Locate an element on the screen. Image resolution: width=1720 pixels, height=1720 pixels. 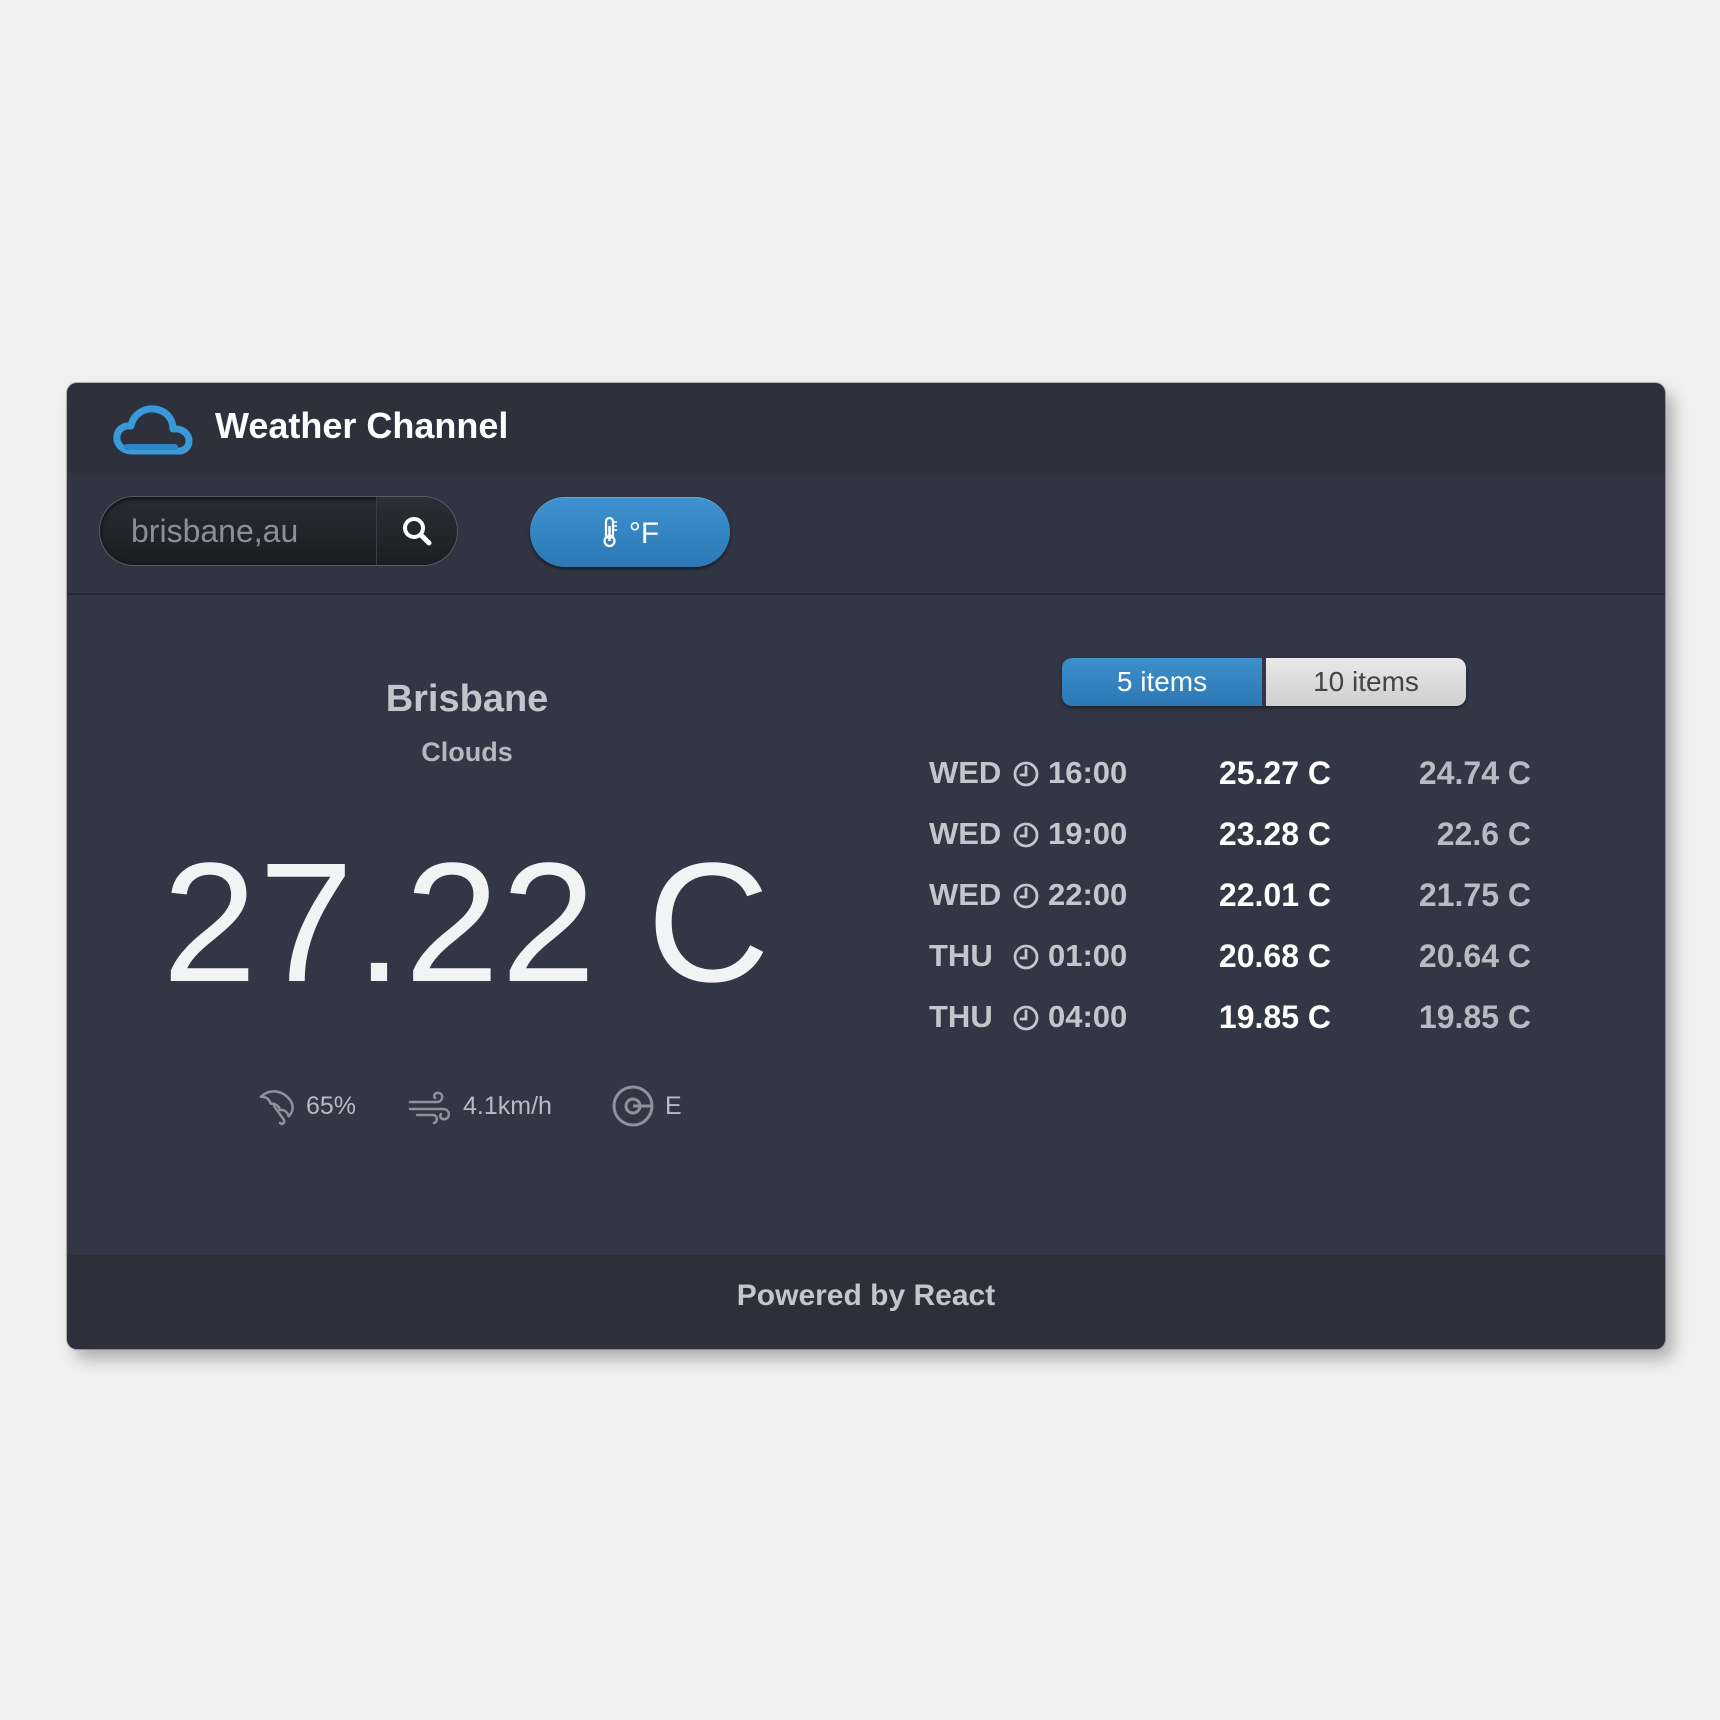
search-input is located at coordinates (240, 531).